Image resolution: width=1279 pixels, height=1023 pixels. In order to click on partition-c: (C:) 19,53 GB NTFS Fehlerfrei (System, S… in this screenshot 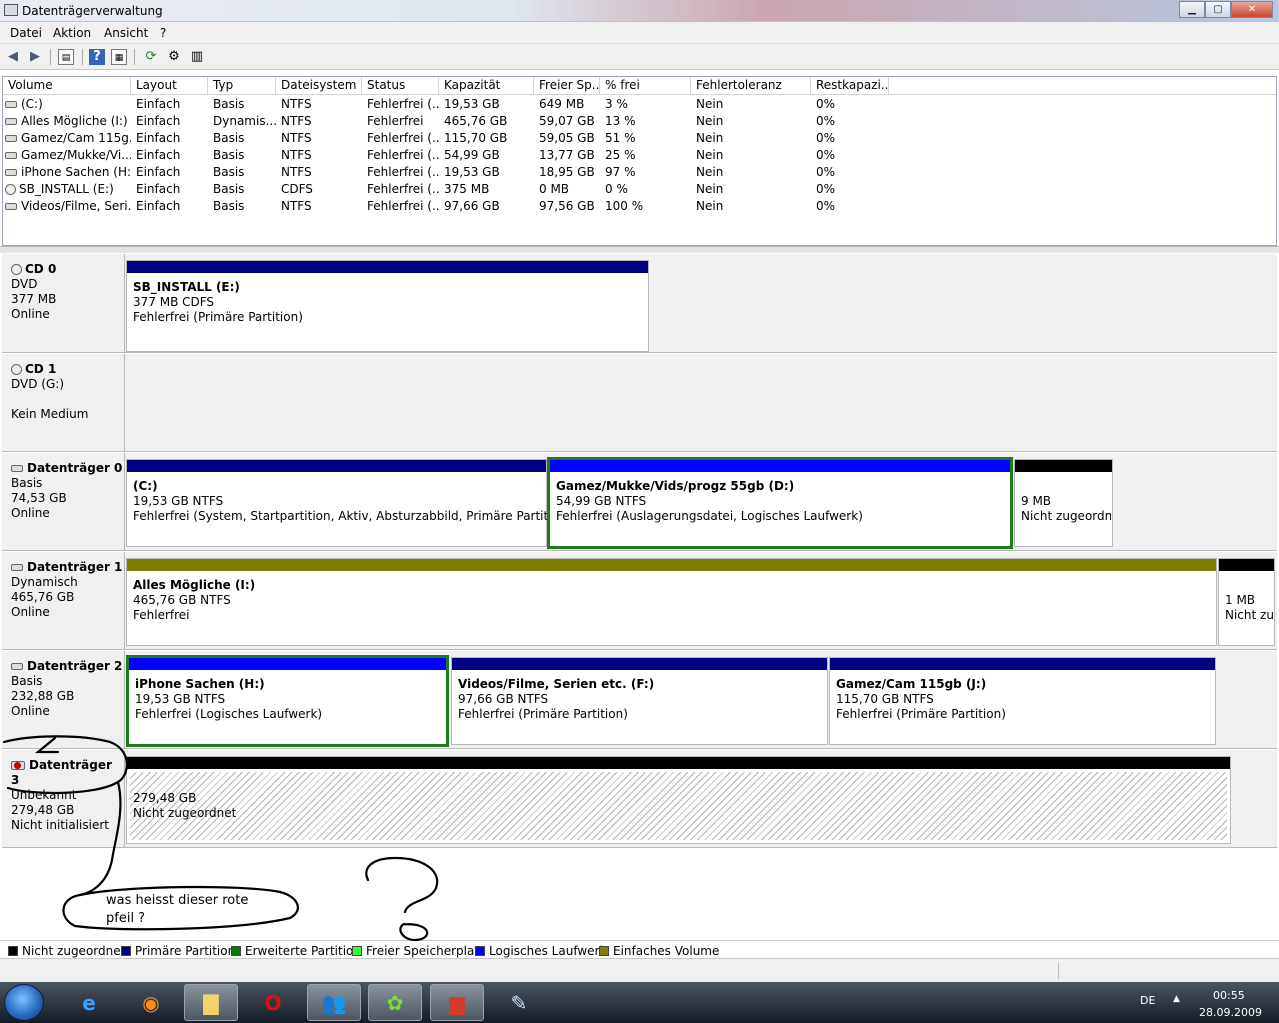, I will do `click(348, 503)`.